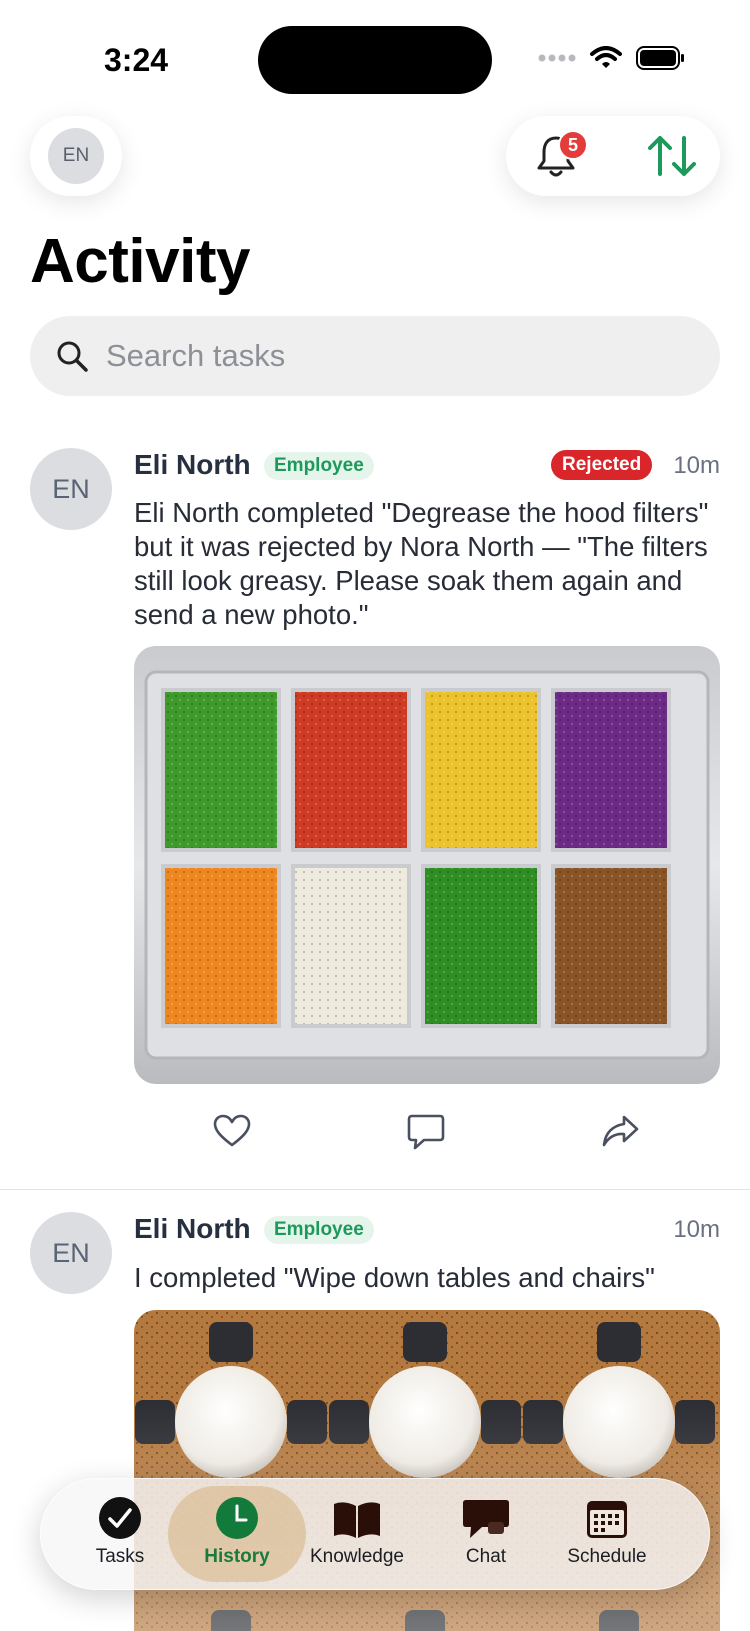 Image resolution: width=750 pixels, height=1631 pixels. Describe the element at coordinates (607, 1556) in the screenshot. I see `tab-label: Schedule` at that location.